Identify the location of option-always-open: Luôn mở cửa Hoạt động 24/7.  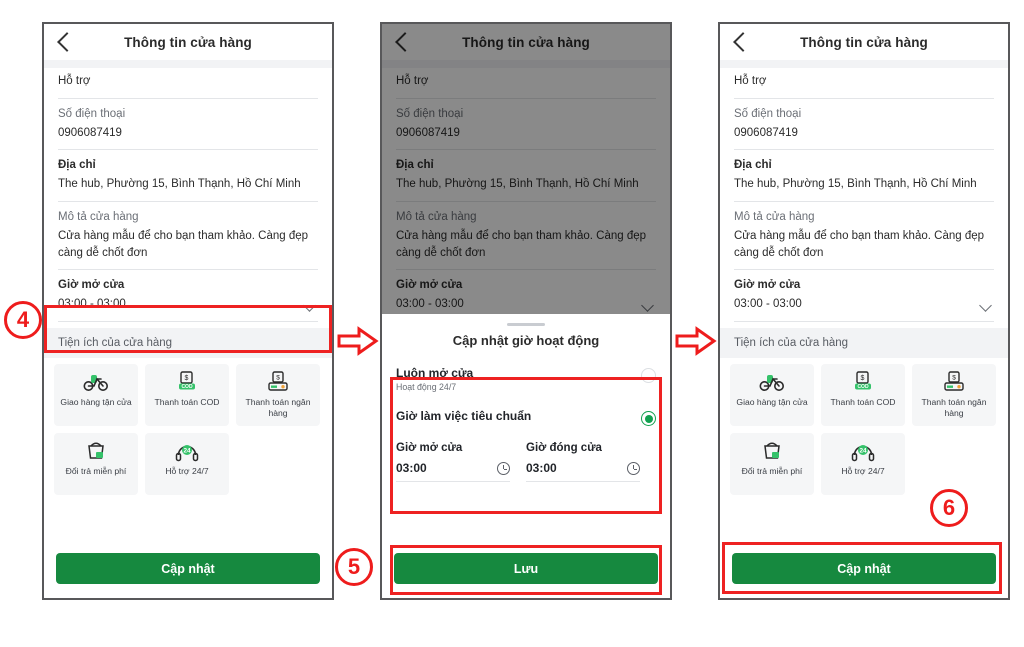
(526, 377).